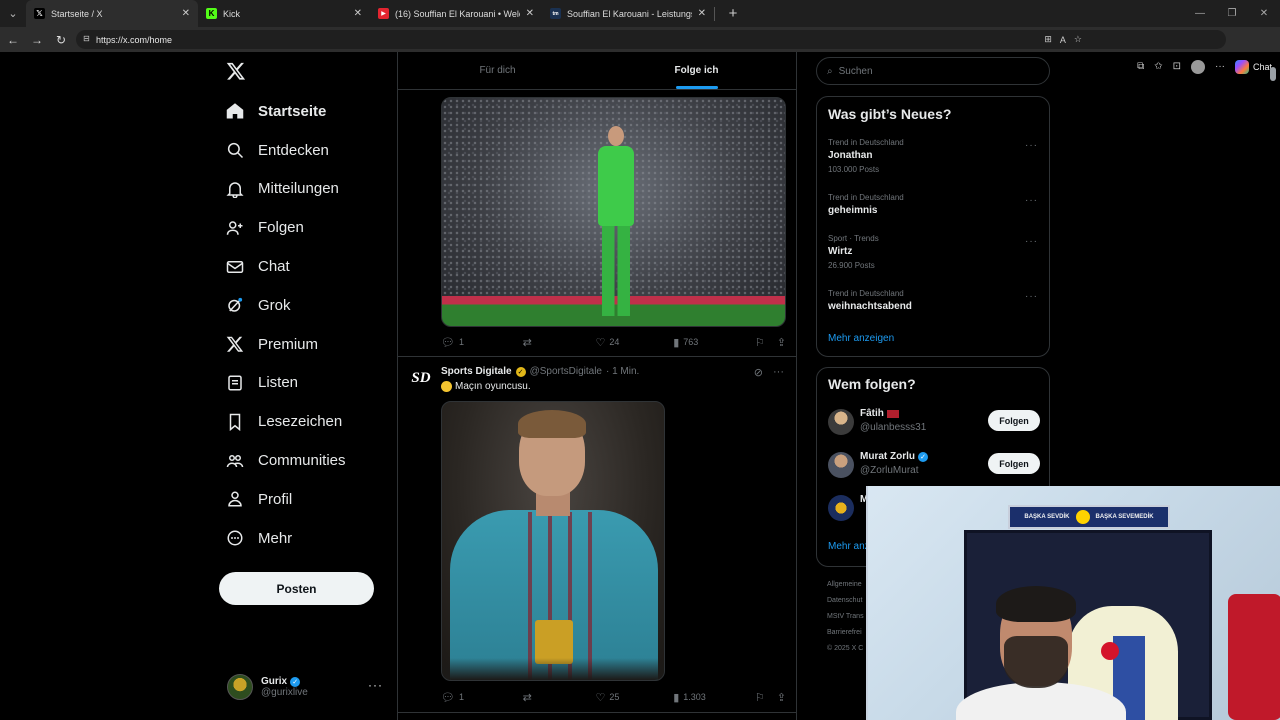  I want to click on favorite-star-icon: ☆, so click(1078, 39).